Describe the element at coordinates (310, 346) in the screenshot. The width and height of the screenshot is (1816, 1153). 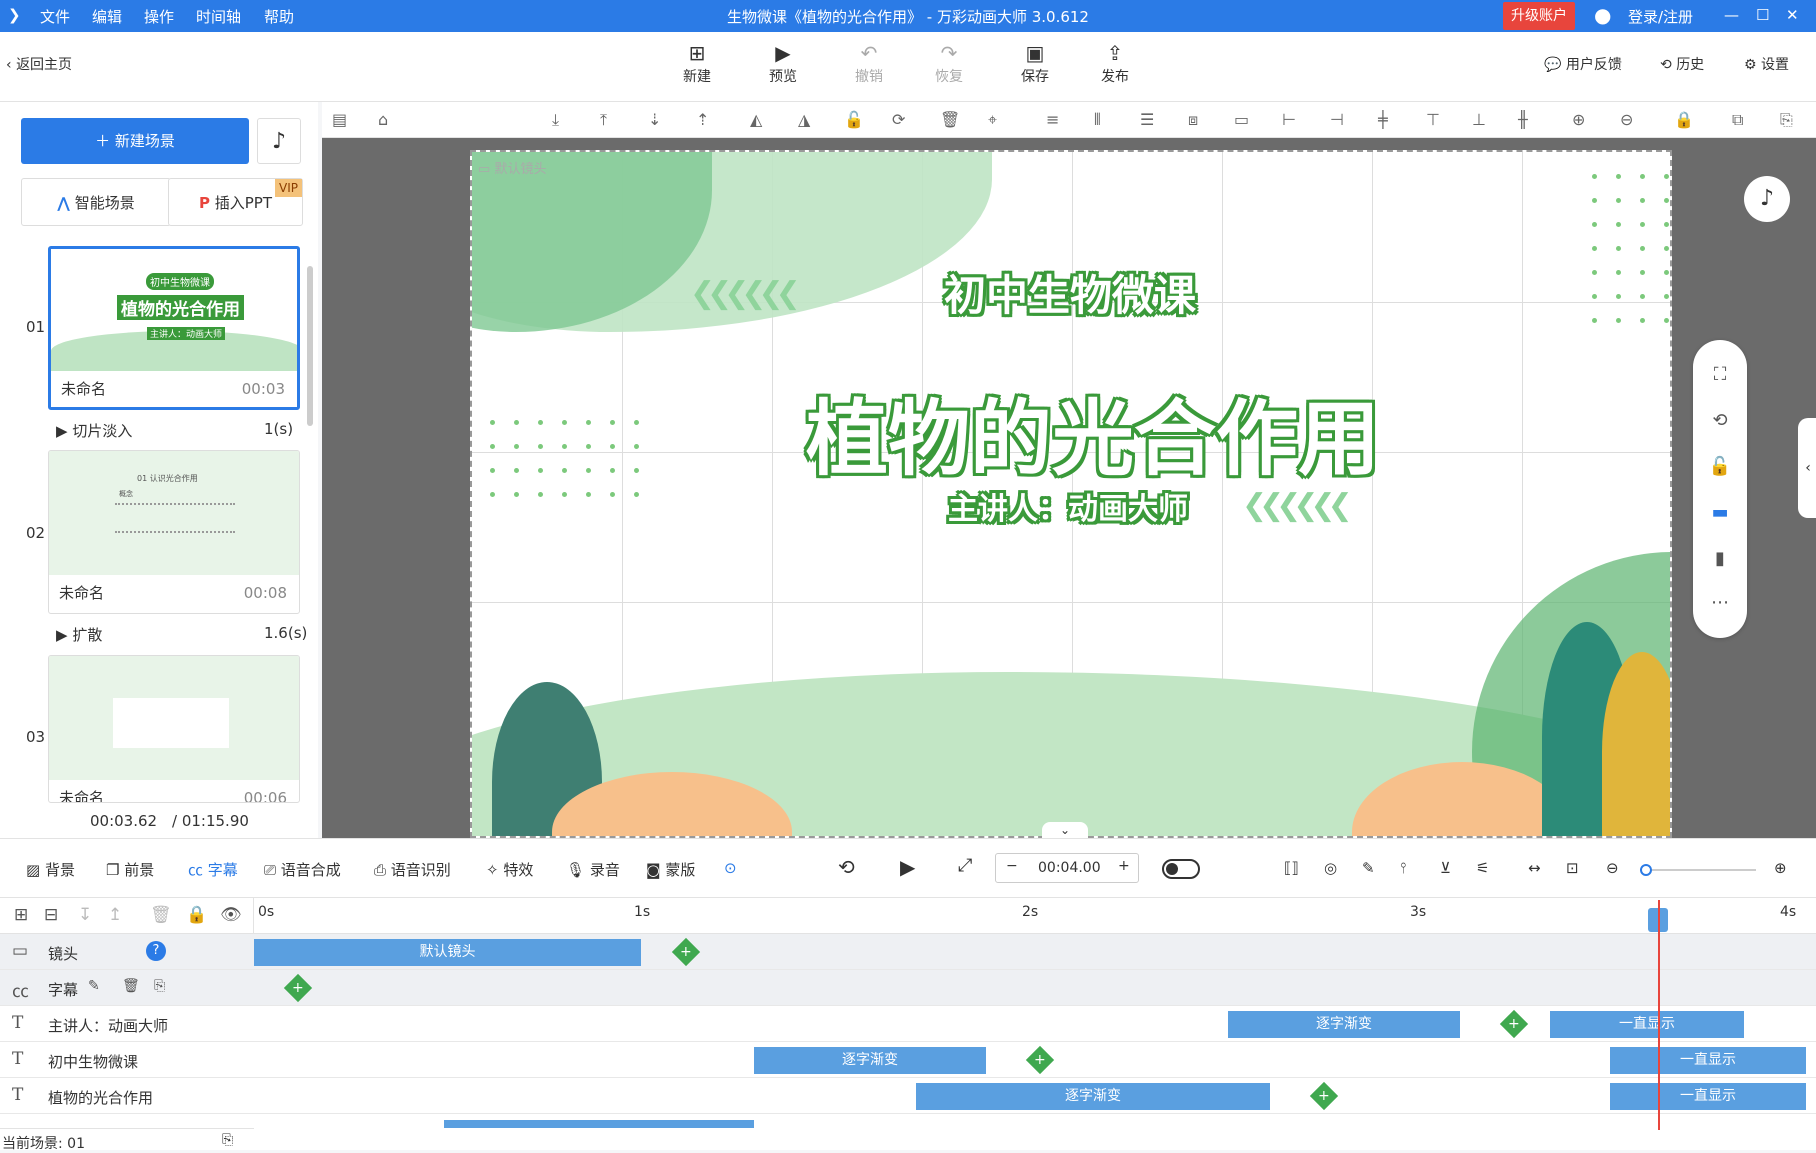
I see `scene-scrollbar` at that location.